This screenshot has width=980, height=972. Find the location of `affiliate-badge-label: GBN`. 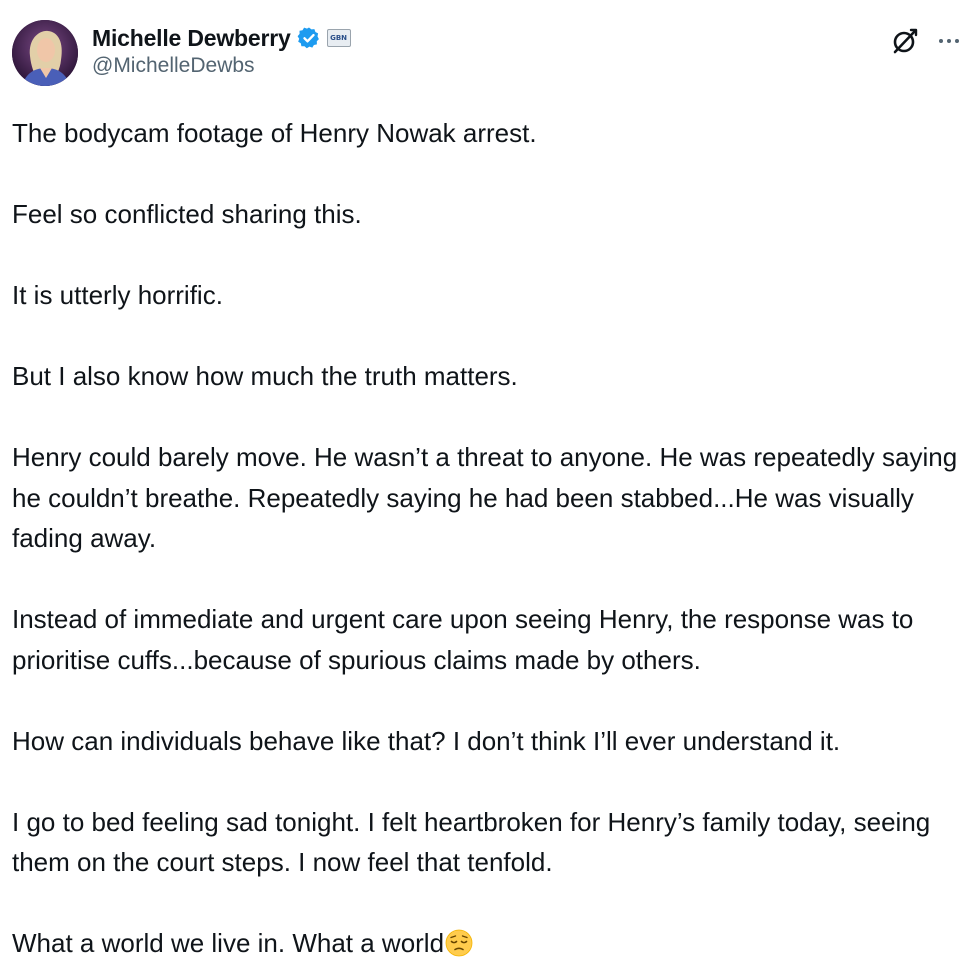

affiliate-badge-label: GBN is located at coordinates (339, 38).